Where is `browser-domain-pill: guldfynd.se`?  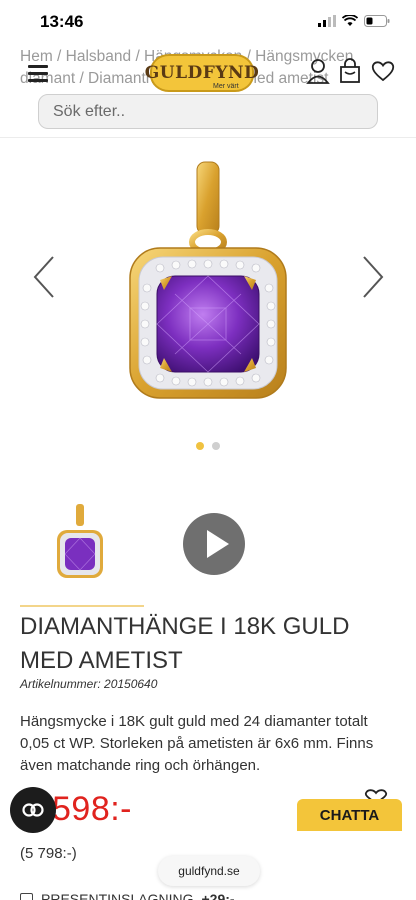 browser-domain-pill: guldfynd.se is located at coordinates (209, 871).